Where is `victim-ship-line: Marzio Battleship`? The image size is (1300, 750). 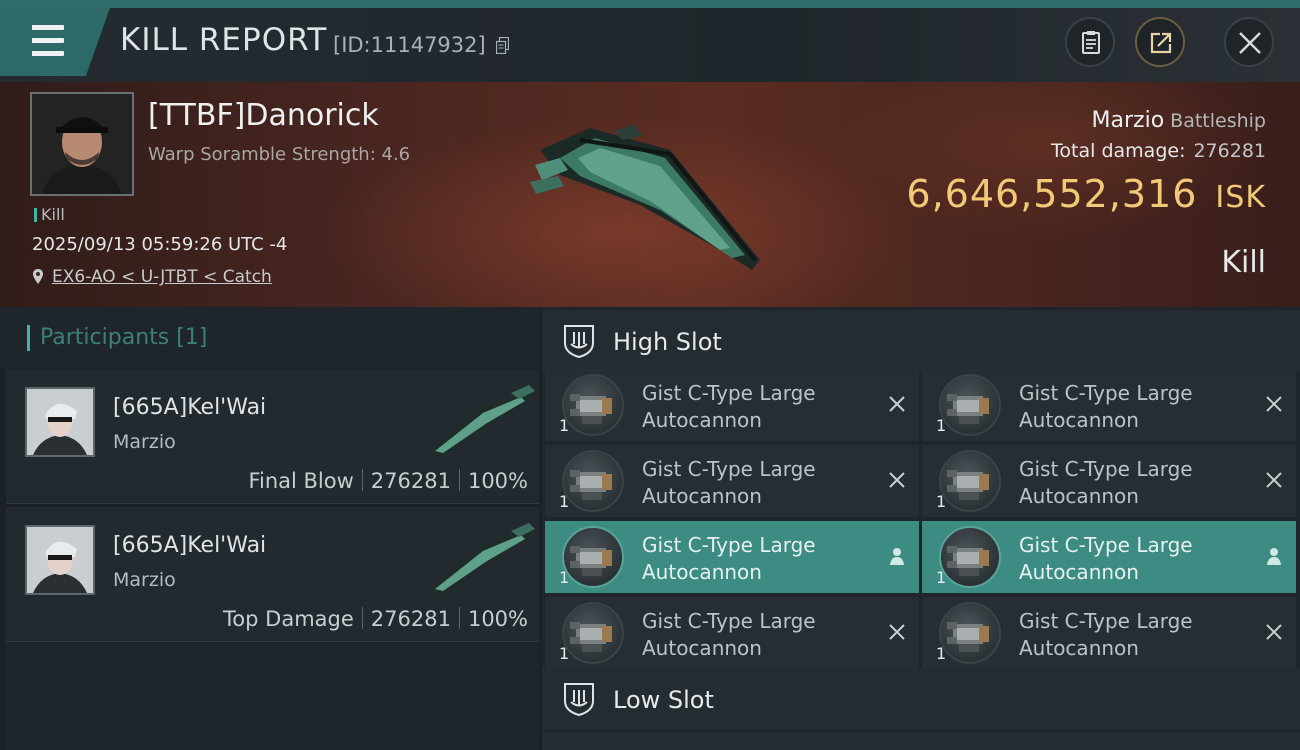
victim-ship-line: Marzio Battleship is located at coordinates (1179, 120).